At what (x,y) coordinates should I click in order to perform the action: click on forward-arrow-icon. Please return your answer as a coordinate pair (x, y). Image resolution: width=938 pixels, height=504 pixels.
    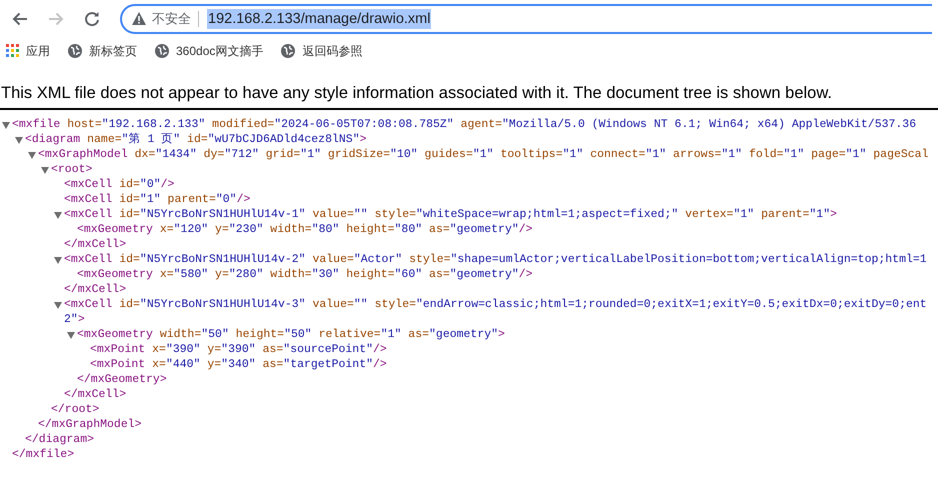
    Looking at the image, I should click on (56, 18).